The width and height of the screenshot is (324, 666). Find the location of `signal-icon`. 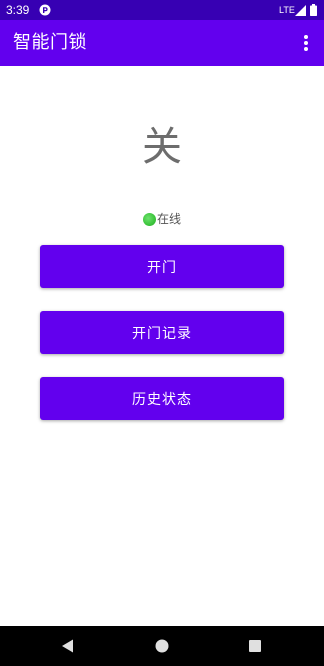

signal-icon is located at coordinates (300, 10).